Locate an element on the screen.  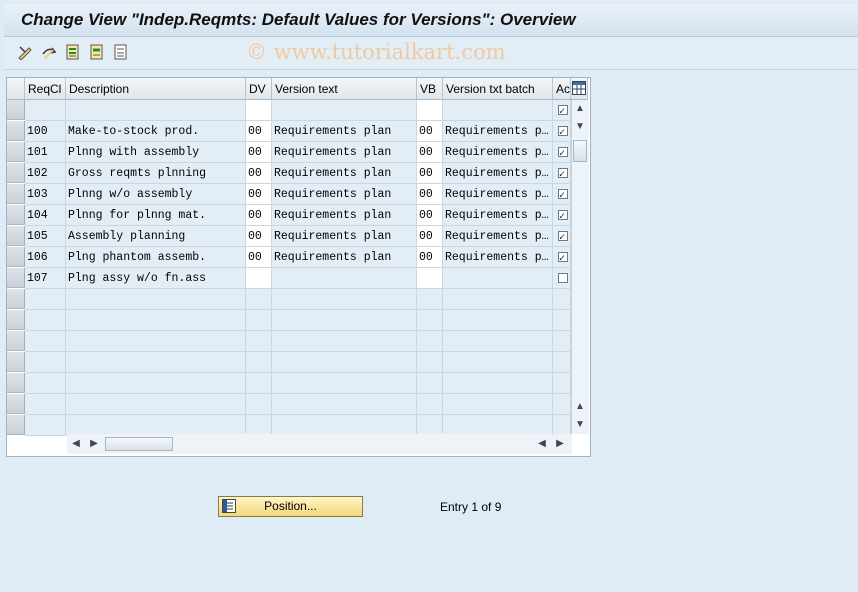
scroll-page-up-icon: ▲ is located at coordinates (580, 407).